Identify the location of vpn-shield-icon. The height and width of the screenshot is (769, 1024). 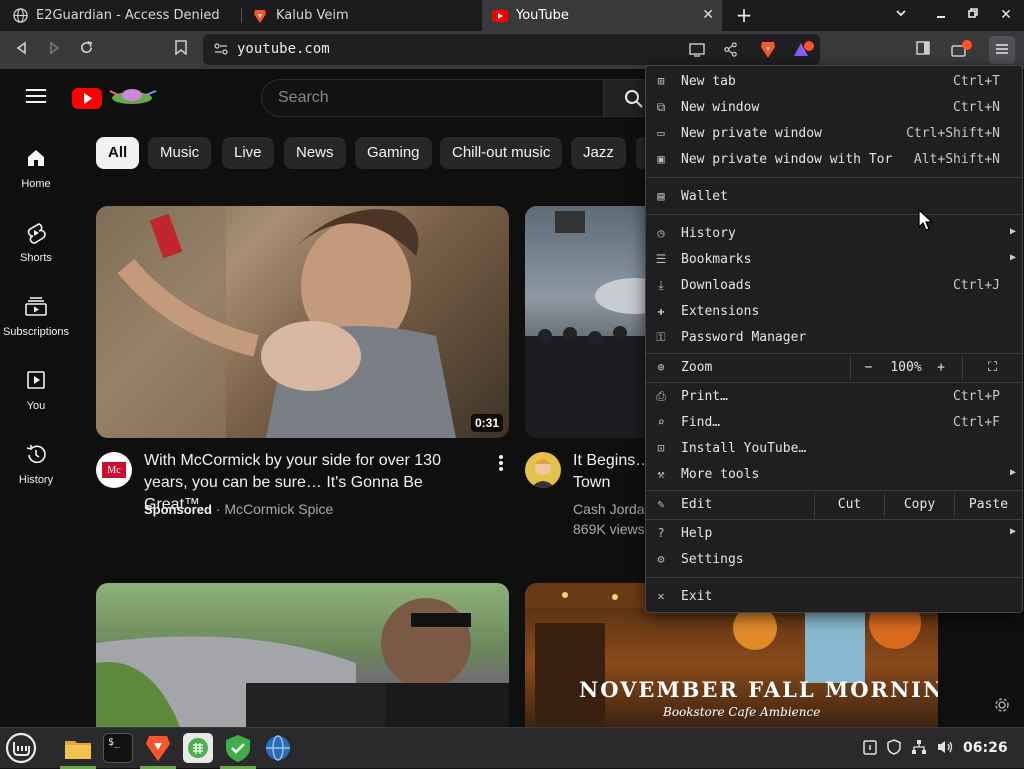
(238, 748).